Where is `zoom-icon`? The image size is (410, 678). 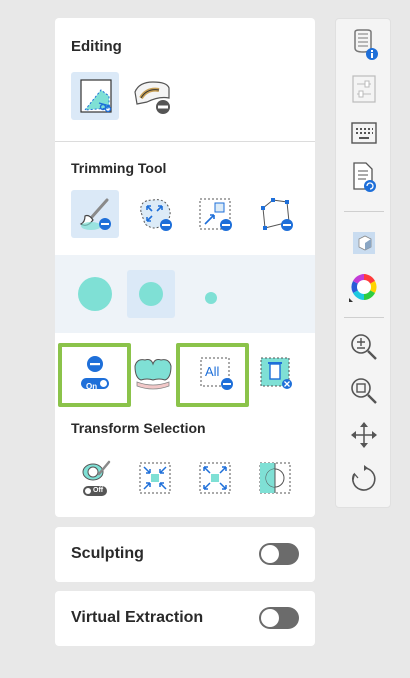
zoom-icon is located at coordinates (364, 391).